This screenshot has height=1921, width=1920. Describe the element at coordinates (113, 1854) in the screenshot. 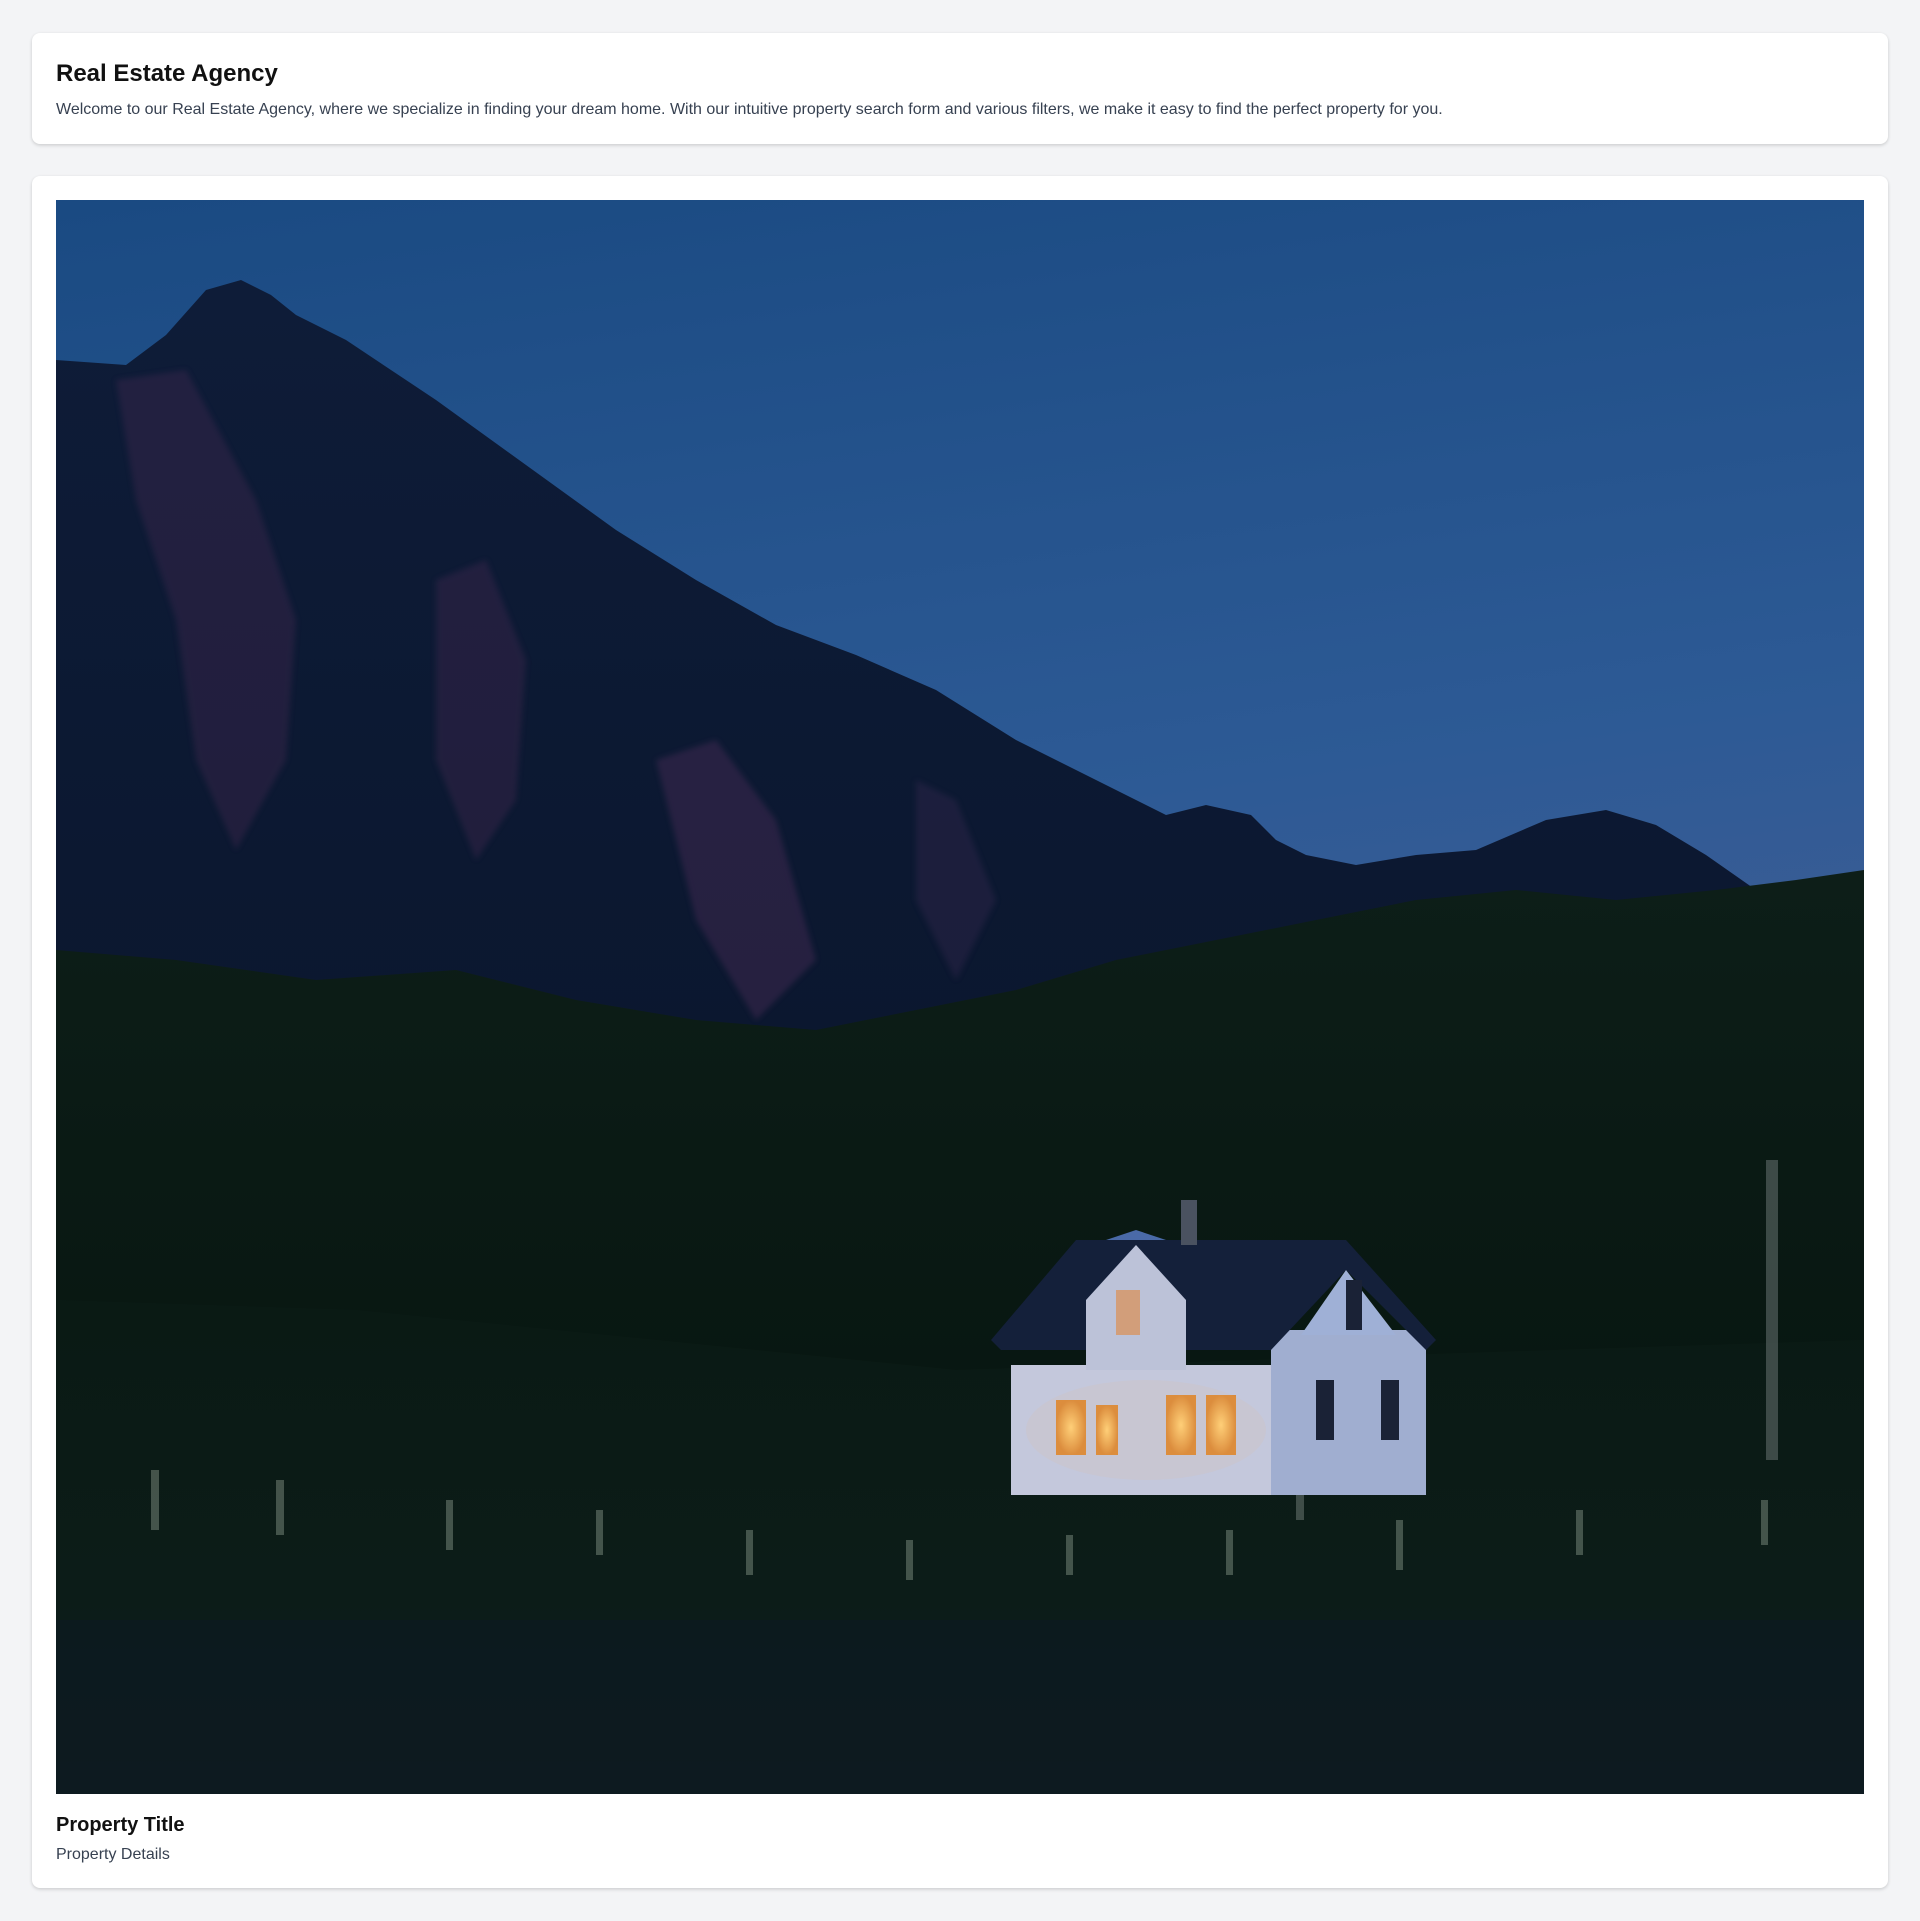

I see `property-details: Property Details` at that location.